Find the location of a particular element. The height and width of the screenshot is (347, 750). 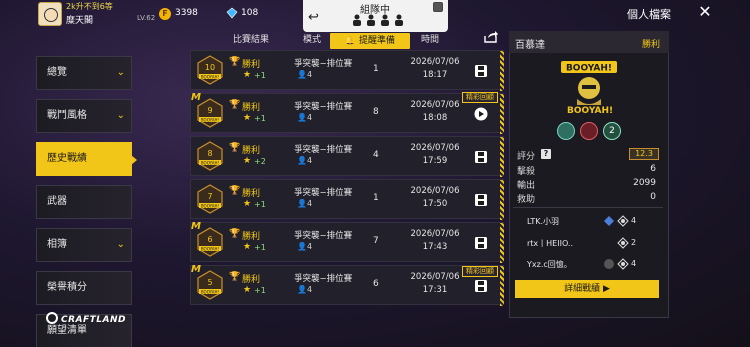

sidebar: 總覽 ⌄ 戰鬥風格 ⌄ 歷史戰績 武器 相簿 ⌄ 榮譽積分 願望清單 is located at coordinates (86, 201).